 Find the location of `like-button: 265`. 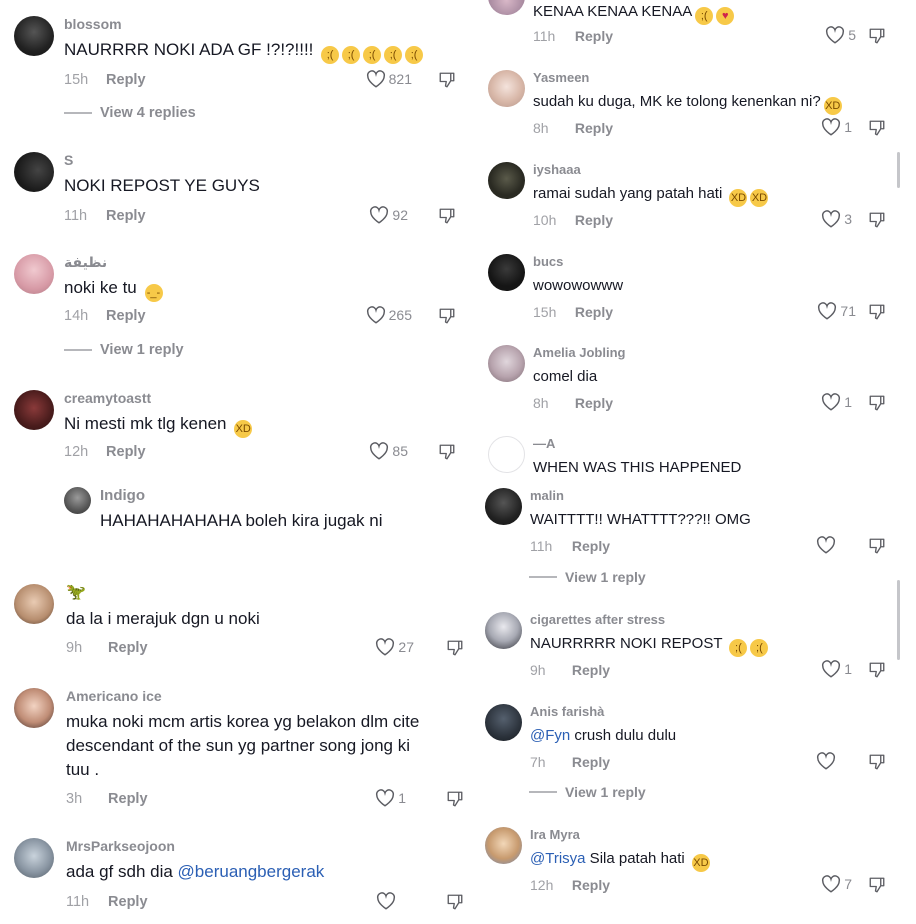

like-button: 265 is located at coordinates (389, 315).